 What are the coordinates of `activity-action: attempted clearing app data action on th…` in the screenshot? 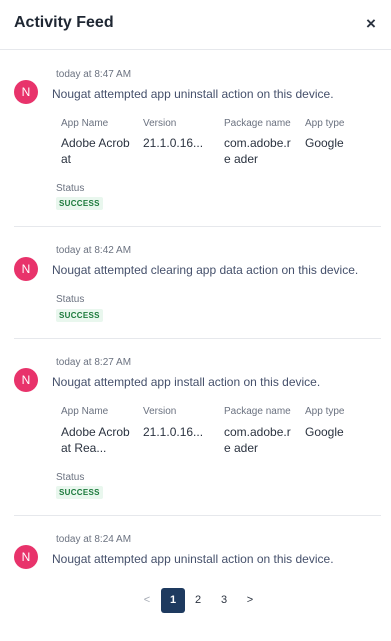 It's located at (226, 270).